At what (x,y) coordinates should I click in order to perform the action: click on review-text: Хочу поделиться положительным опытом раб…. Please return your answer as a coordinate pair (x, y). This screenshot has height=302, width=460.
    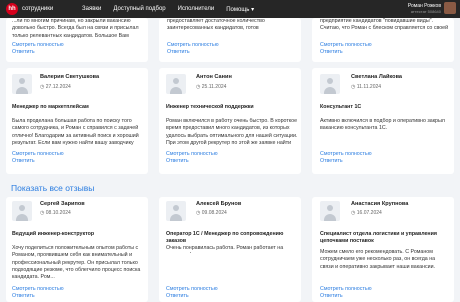
    Looking at the image, I should click on (76, 263).